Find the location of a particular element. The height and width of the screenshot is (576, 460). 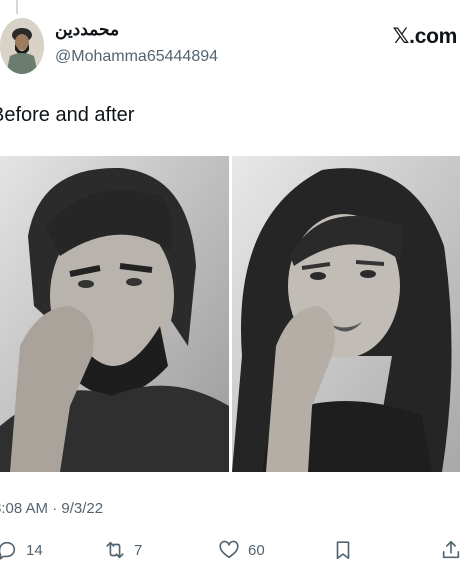

heart-icon is located at coordinates (229, 549).